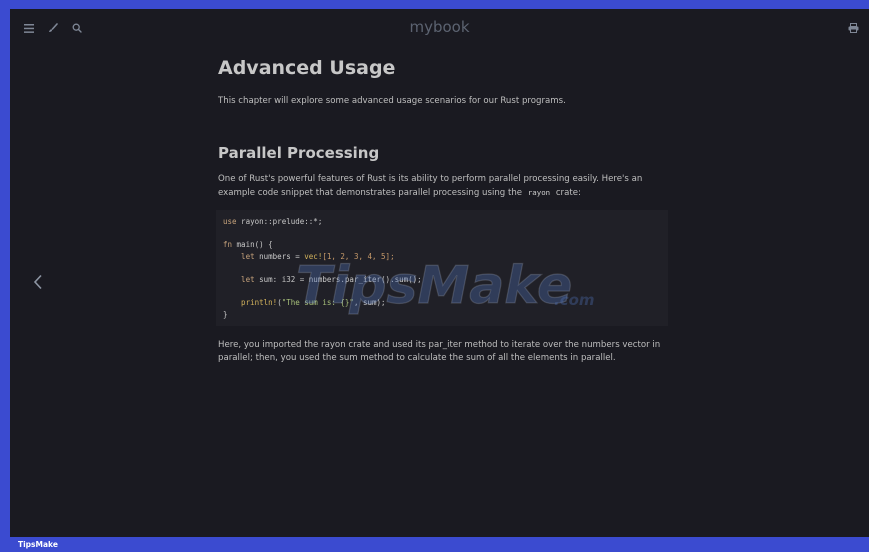 The height and width of the screenshot is (552, 869). What do you see at coordinates (250, 303) in the screenshot?
I see `code-macro: println!` at bounding box center [250, 303].